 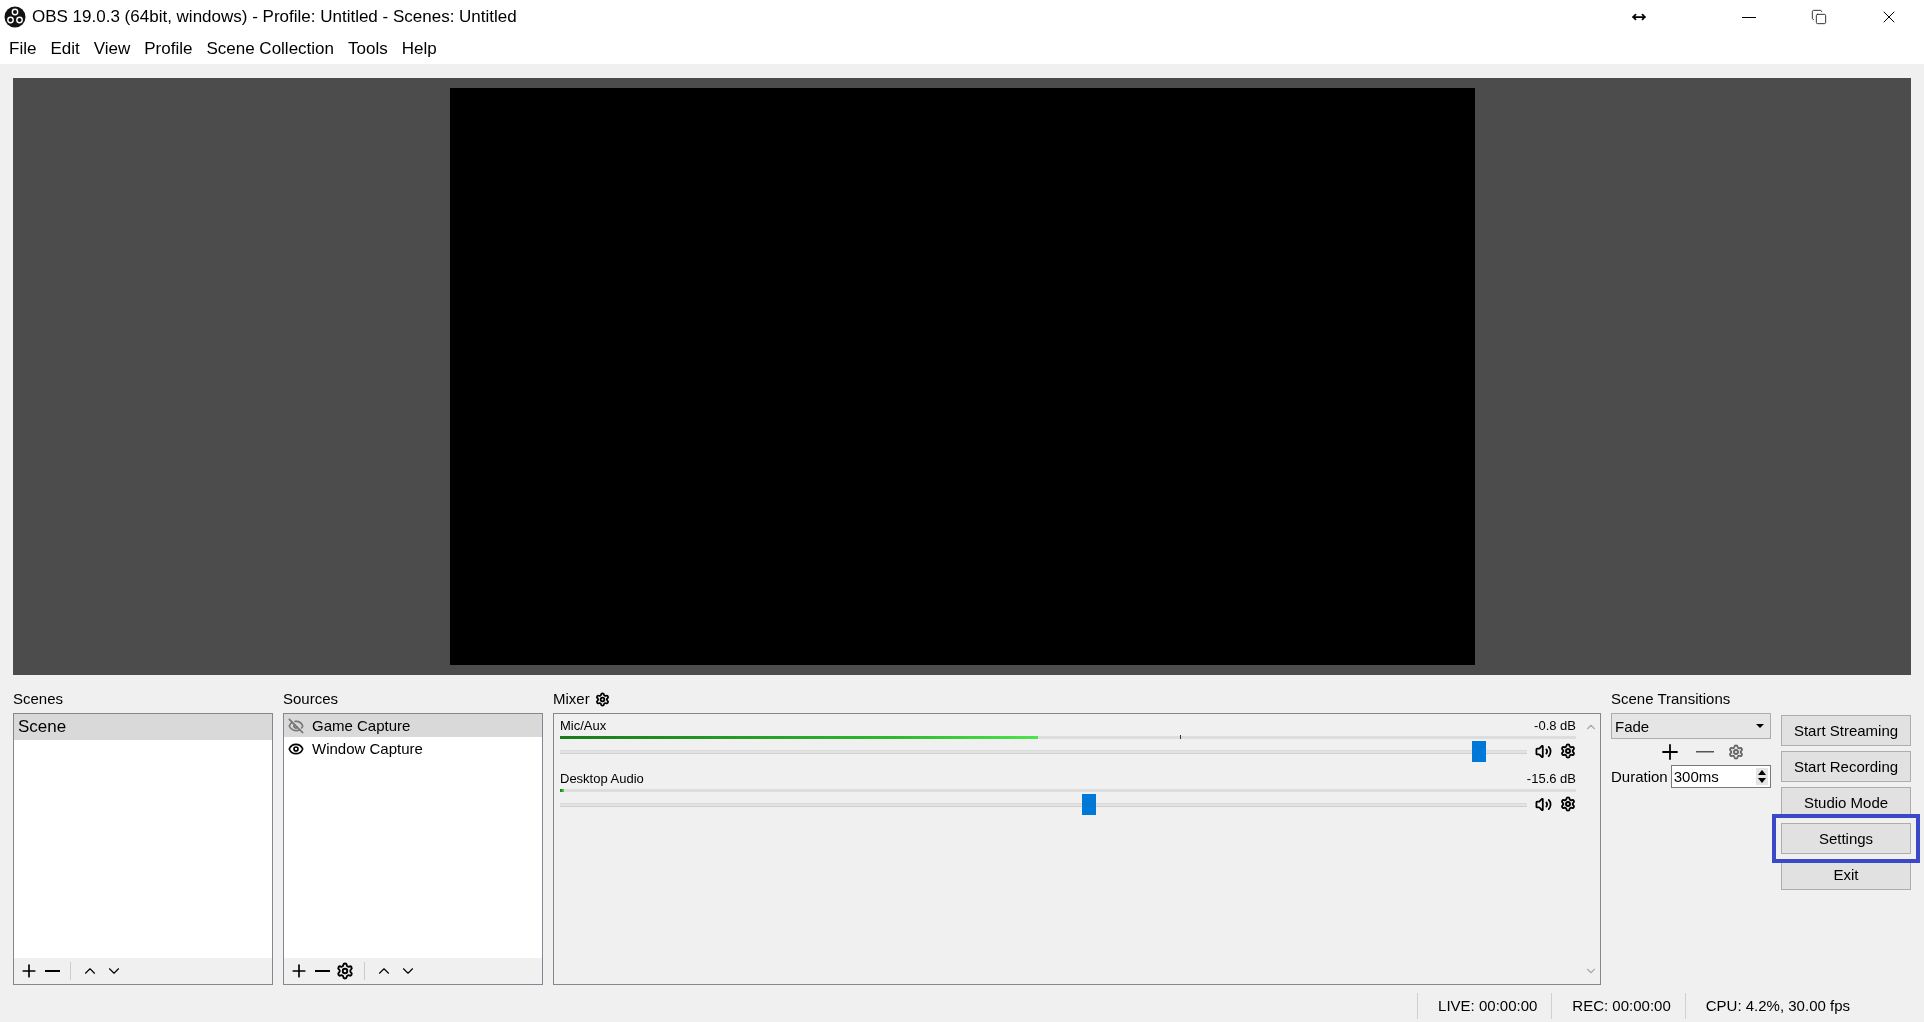 I want to click on restore-icon, so click(x=1819, y=17).